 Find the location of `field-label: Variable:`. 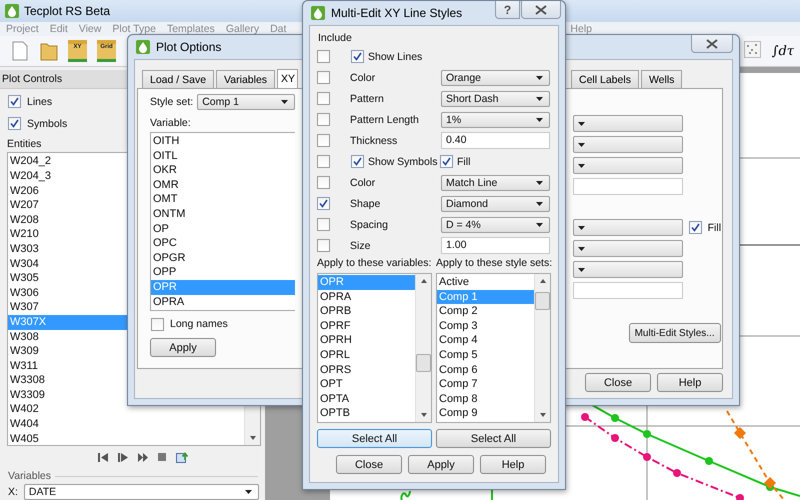

field-label: Variable: is located at coordinates (171, 123).